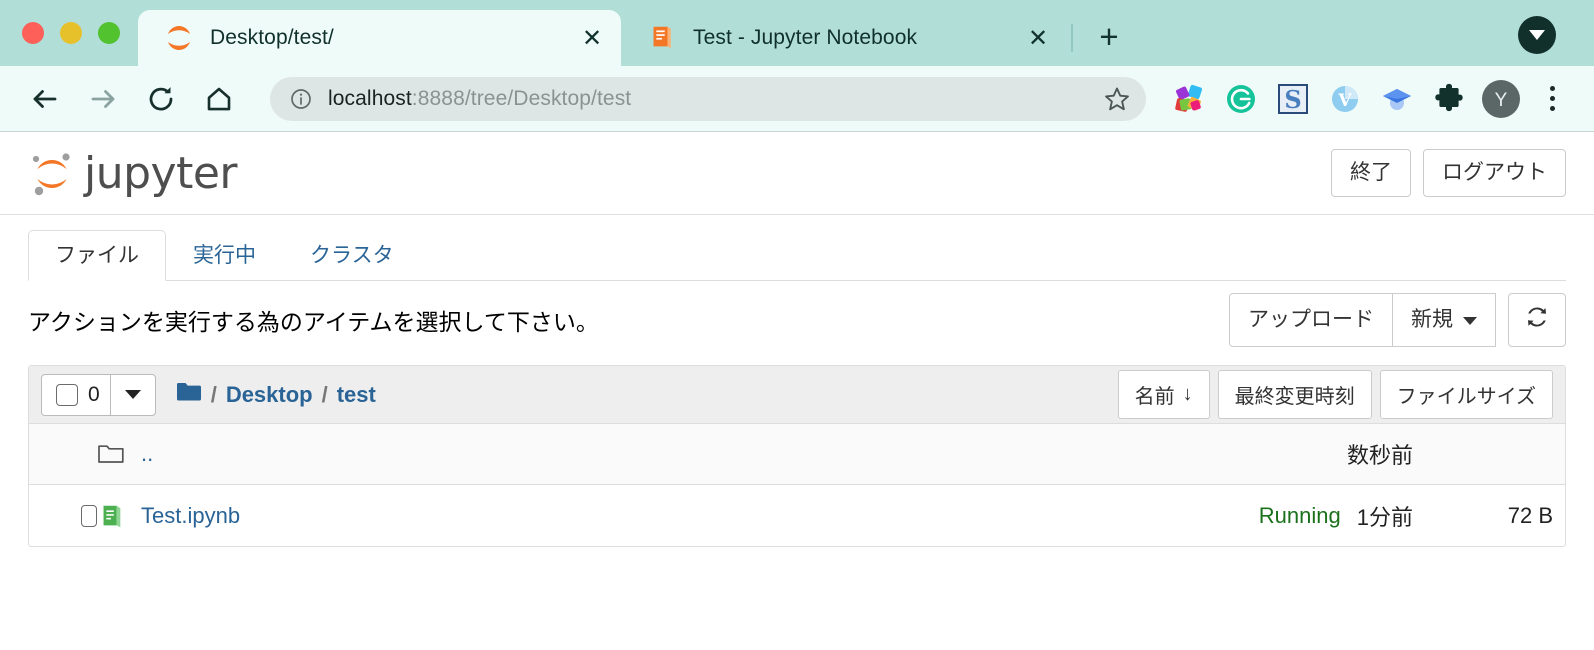 The width and height of the screenshot is (1594, 650). What do you see at coordinates (1241, 99) in the screenshot?
I see `grammarly-extension-icon` at bounding box center [1241, 99].